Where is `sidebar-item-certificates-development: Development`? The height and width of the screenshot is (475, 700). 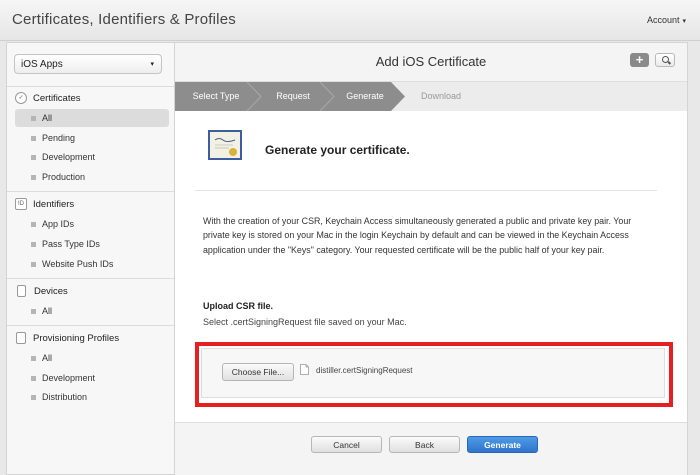 sidebar-item-certificates-development: Development is located at coordinates (92, 157).